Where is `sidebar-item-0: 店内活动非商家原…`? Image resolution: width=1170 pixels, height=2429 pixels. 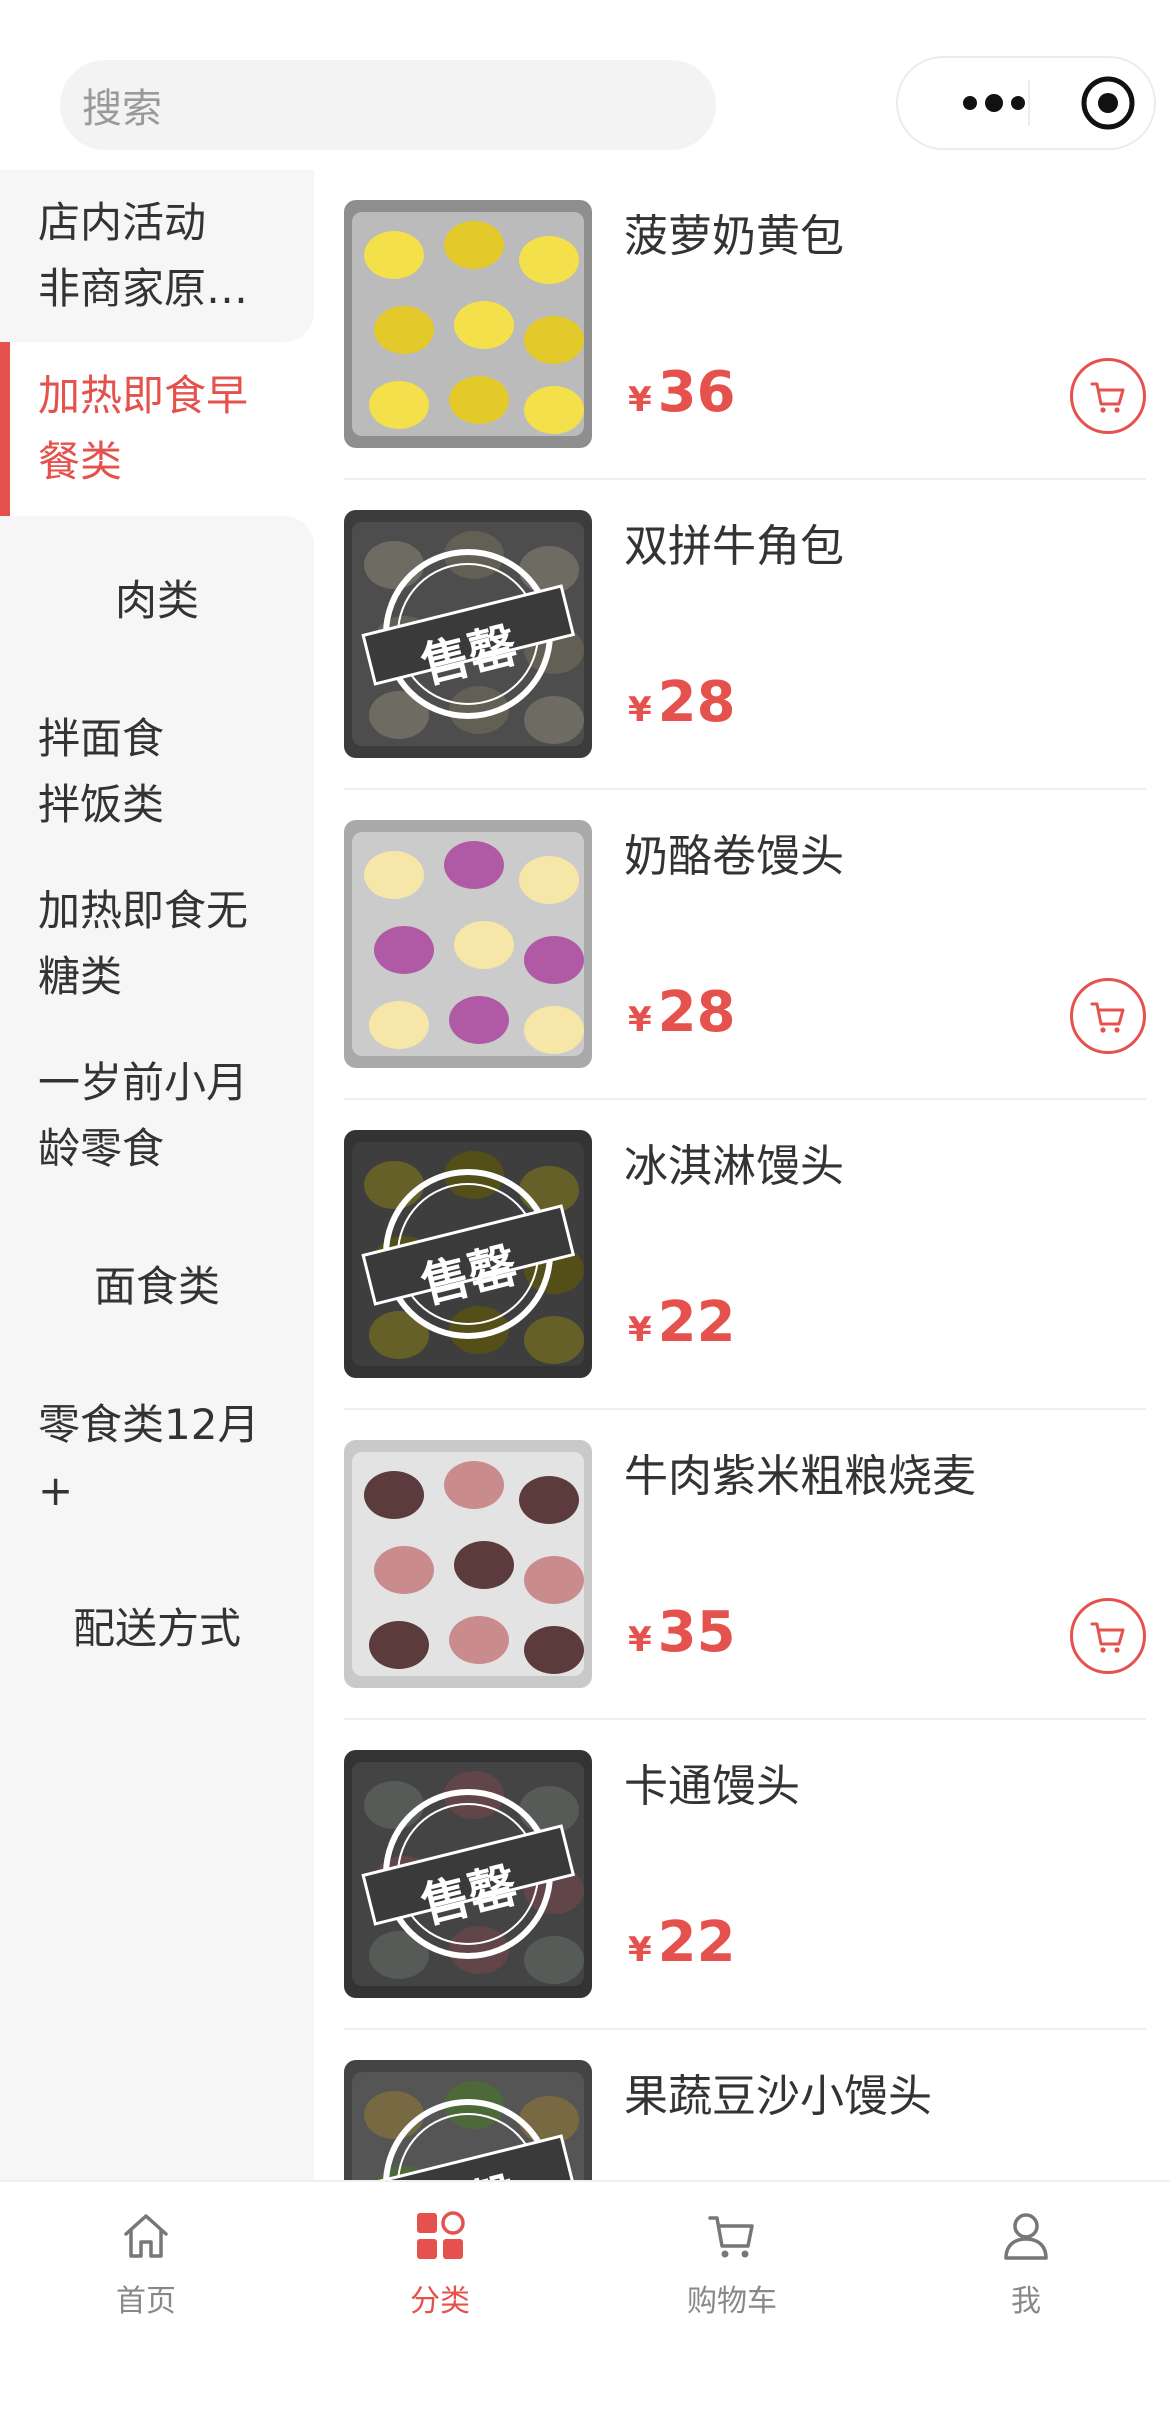
sidebar-item-0: 店内活动非商家原… is located at coordinates (157, 256).